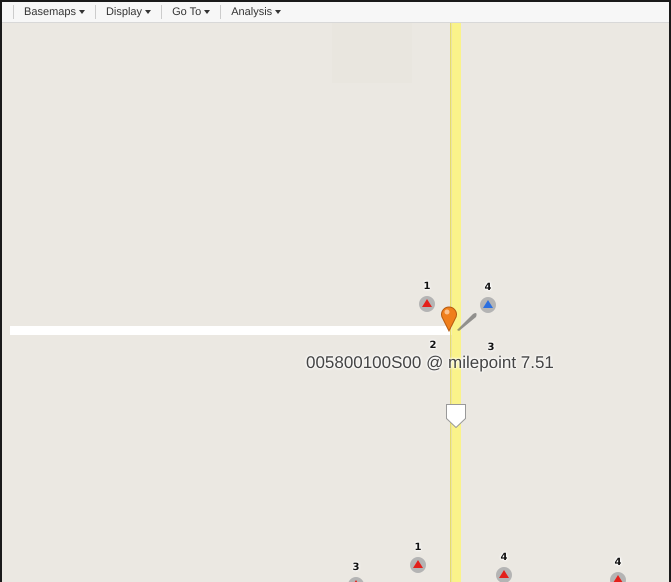 The height and width of the screenshot is (582, 671). Describe the element at coordinates (54, 12) in the screenshot. I see `menu-button: Basemaps` at that location.